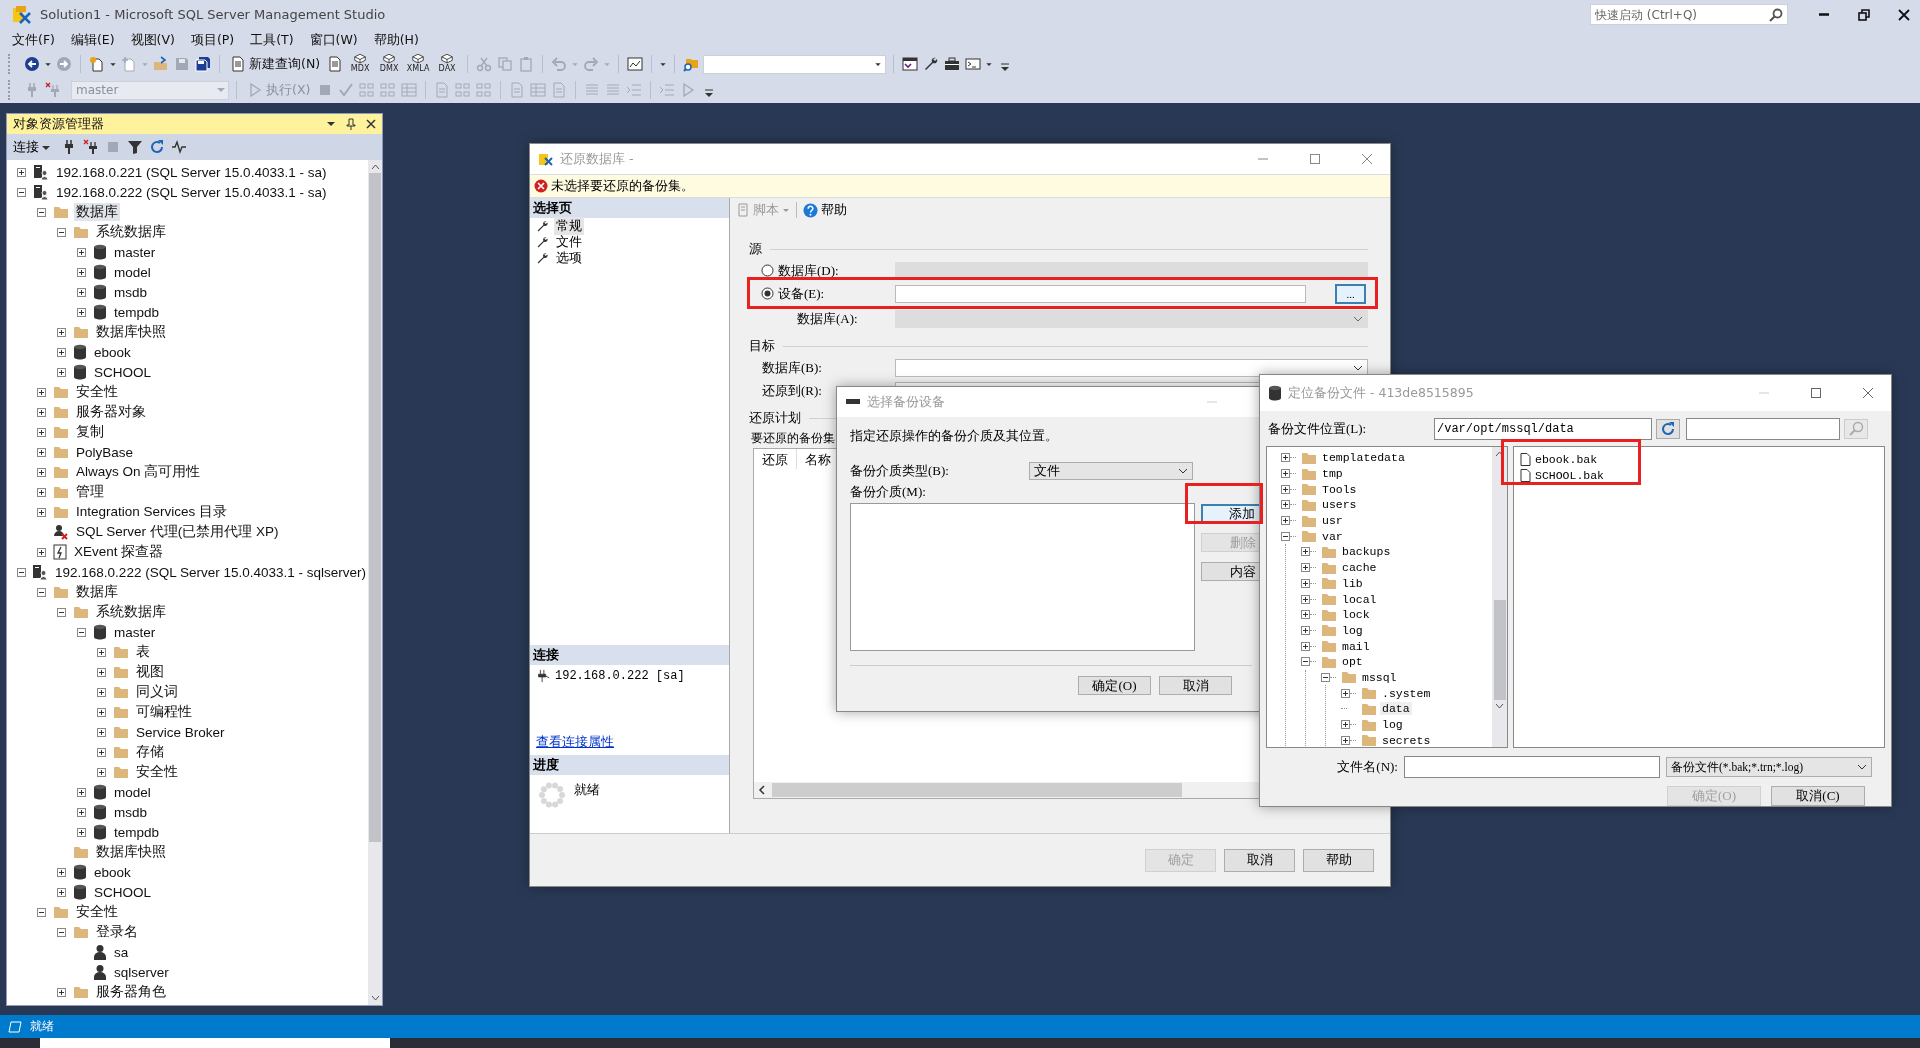 This screenshot has height=1048, width=1920. What do you see at coordinates (1352, 662) in the screenshot?
I see `folder-item: opt` at bounding box center [1352, 662].